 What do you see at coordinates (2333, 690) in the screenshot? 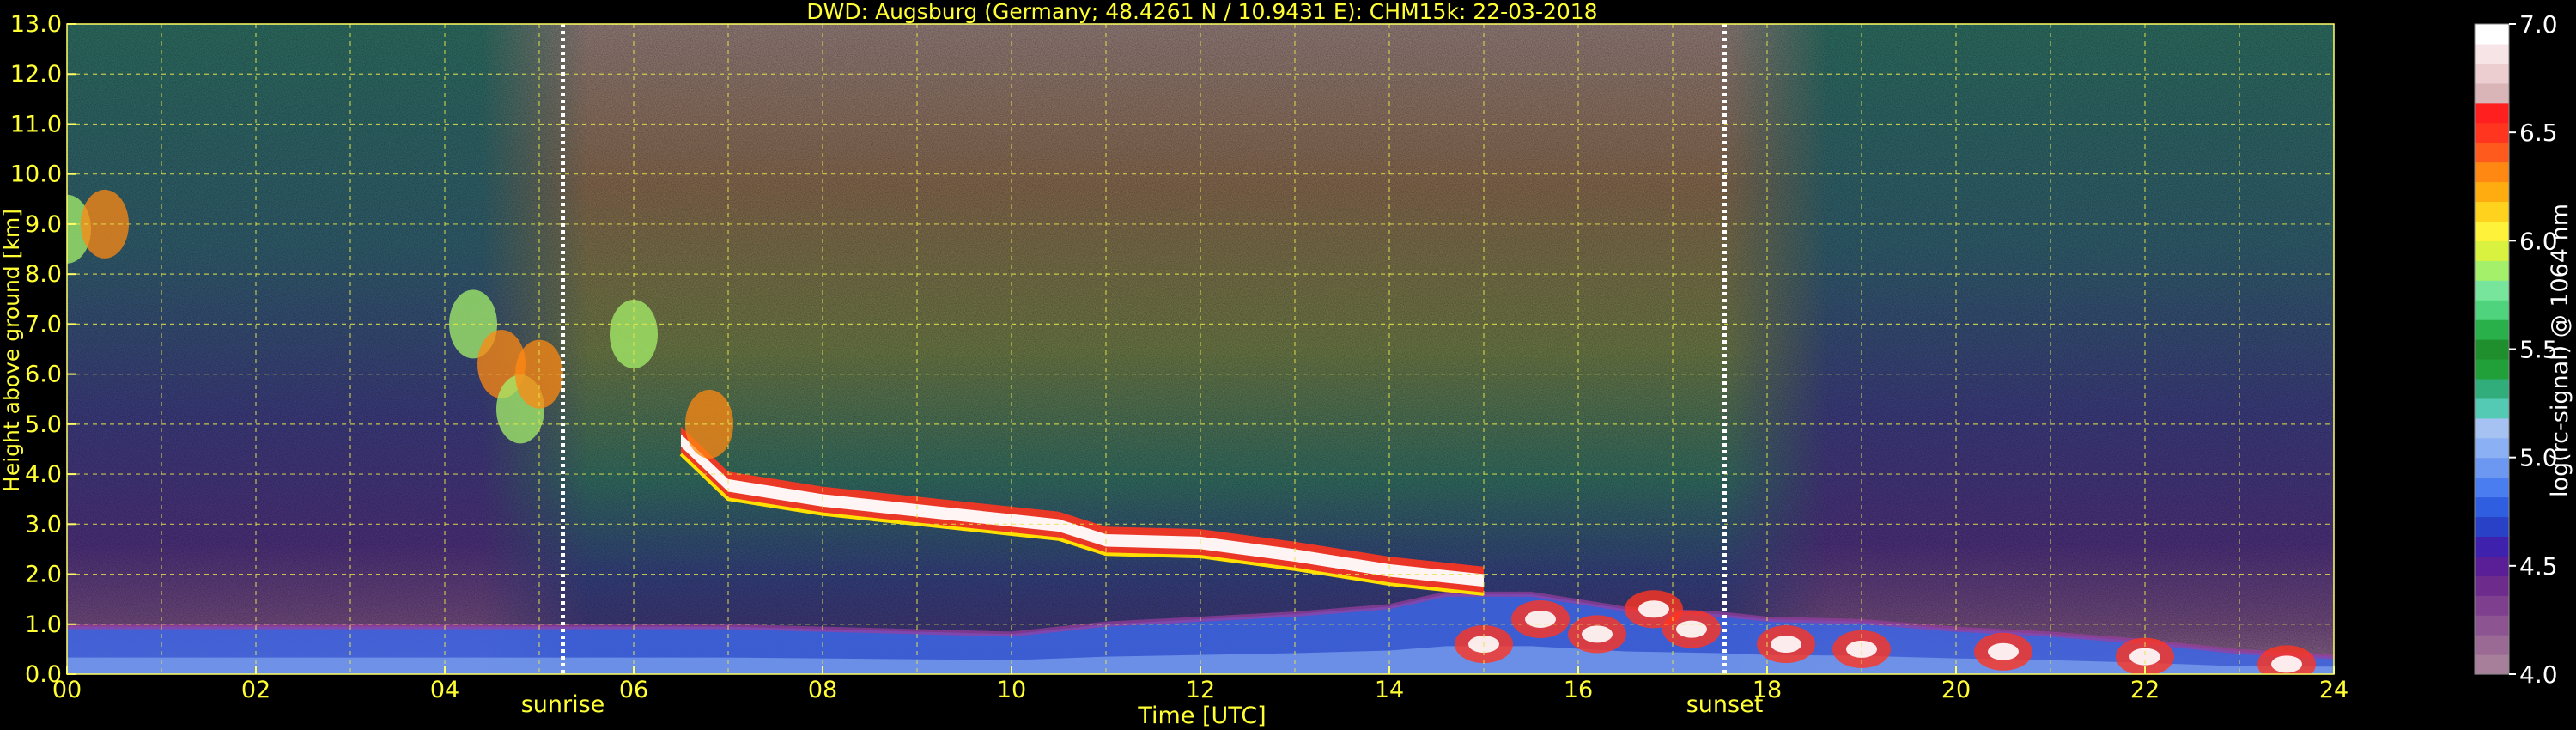
I see `x-tick-label: 24` at bounding box center [2333, 690].